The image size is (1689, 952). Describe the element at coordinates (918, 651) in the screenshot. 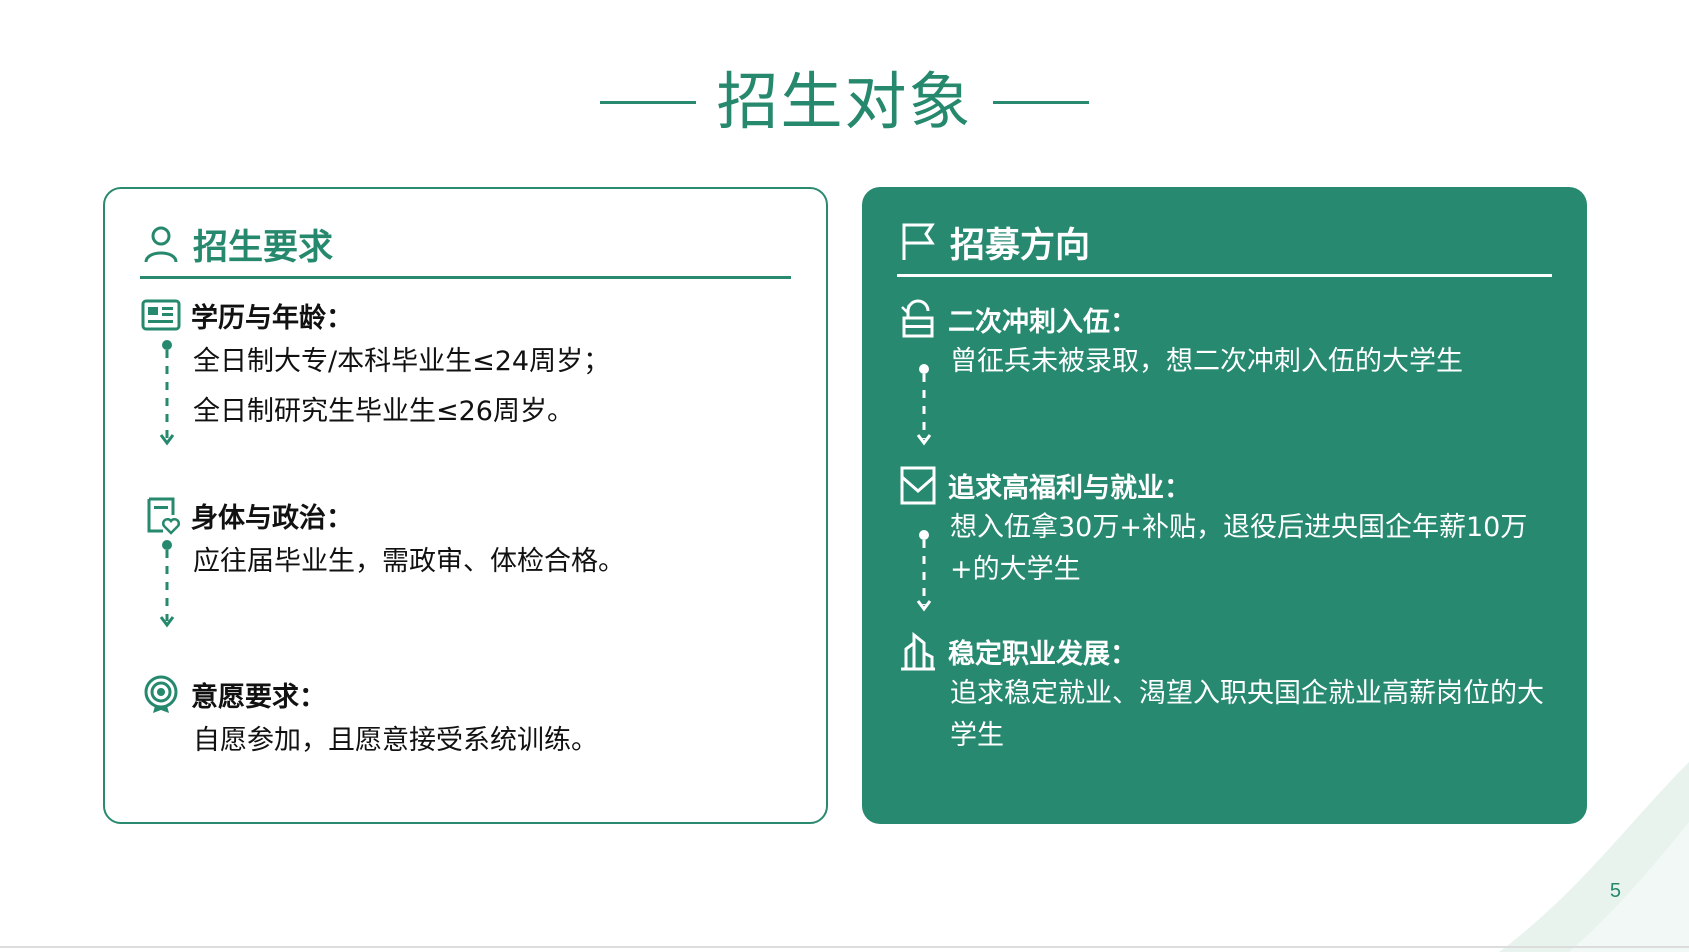

I see `buildings-icon` at that location.